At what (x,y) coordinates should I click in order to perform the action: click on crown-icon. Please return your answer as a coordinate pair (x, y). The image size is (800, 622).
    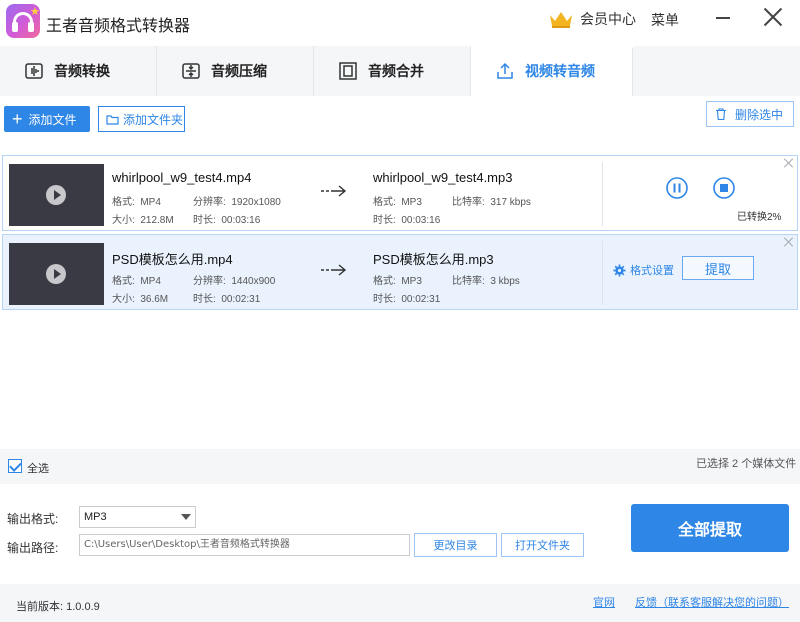
    Looking at the image, I should click on (561, 19).